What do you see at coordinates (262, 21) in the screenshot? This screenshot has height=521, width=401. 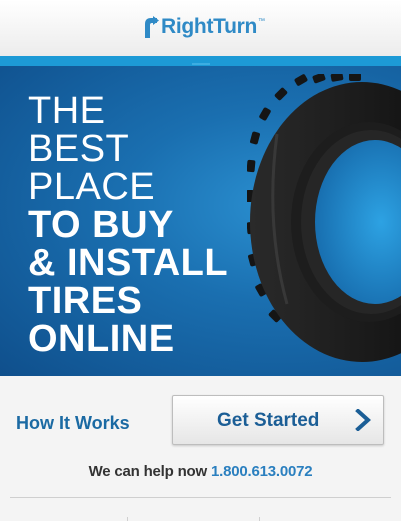 I see `logo-trademark: ™` at bounding box center [262, 21].